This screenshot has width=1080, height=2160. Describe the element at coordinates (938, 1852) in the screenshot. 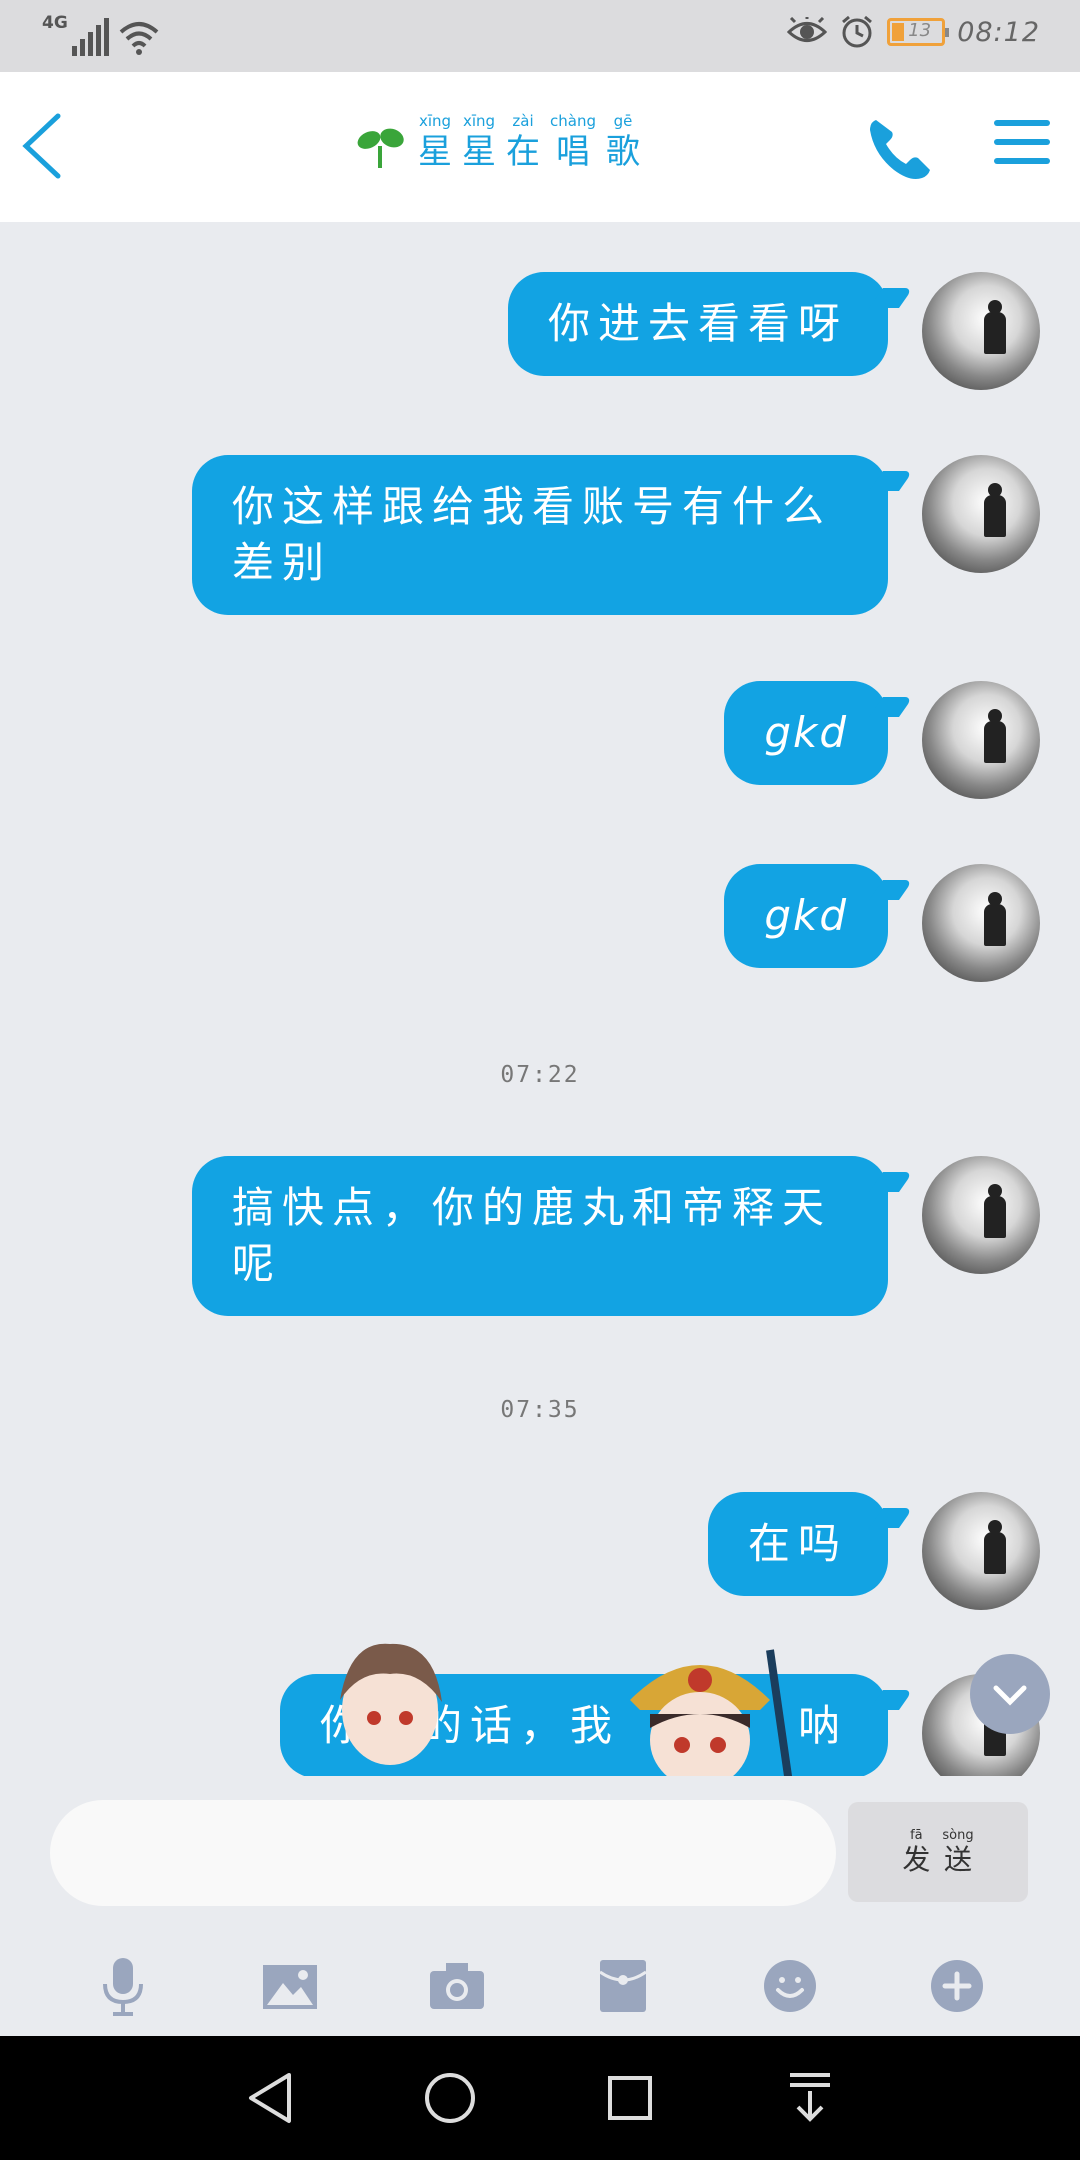

I see `send-button: fā 发 sòng 送` at that location.